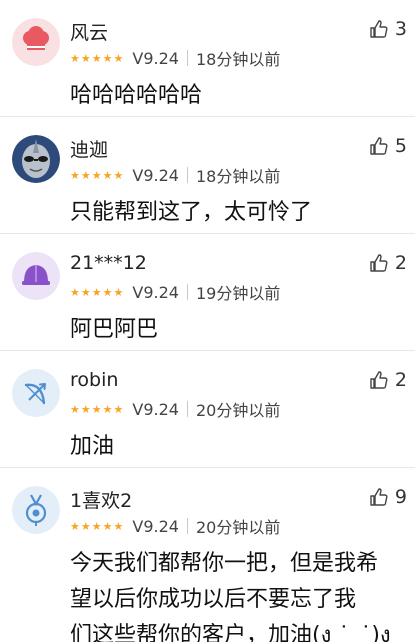 This screenshot has width=415, height=642. Describe the element at coordinates (230, 632) in the screenshot. I see `comment-text-line: 们这些帮你的客户，加油(ง ˙_˙)ง` at that location.